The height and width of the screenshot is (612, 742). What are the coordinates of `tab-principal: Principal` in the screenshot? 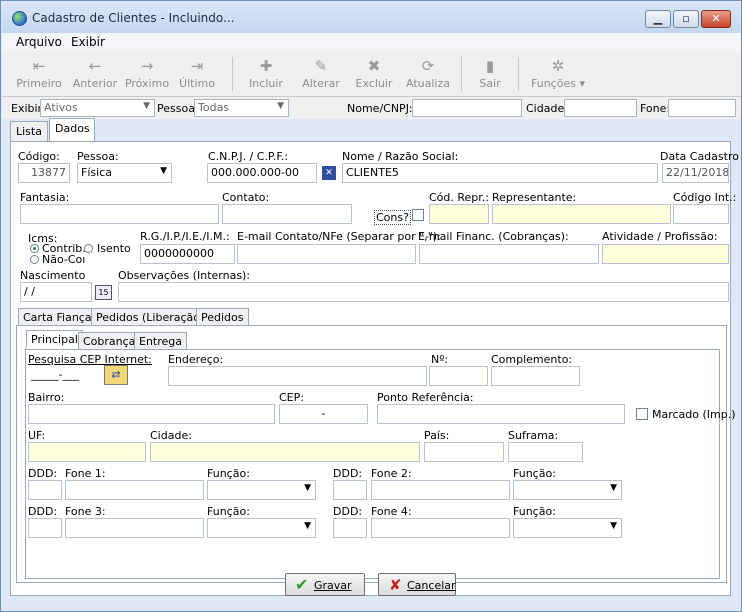 It's located at (54, 339).